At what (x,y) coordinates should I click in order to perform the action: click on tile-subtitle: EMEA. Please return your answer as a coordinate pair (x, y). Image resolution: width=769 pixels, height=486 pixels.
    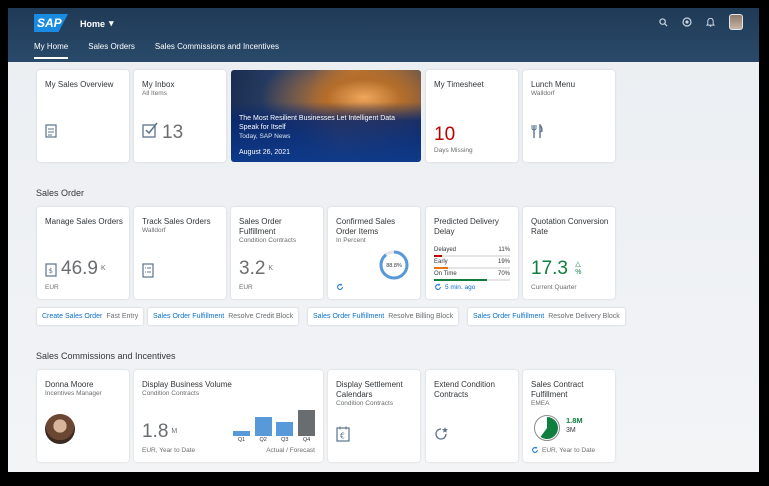
    Looking at the image, I should click on (540, 403).